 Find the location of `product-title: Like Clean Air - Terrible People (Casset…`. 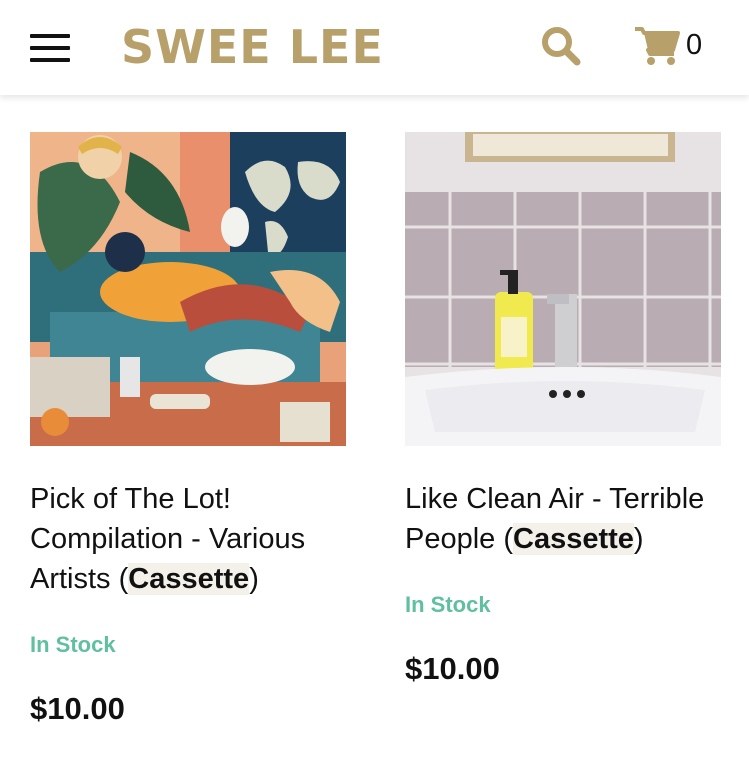

product-title: Like Clean Air - Terrible People (Casset… is located at coordinates (563, 519).